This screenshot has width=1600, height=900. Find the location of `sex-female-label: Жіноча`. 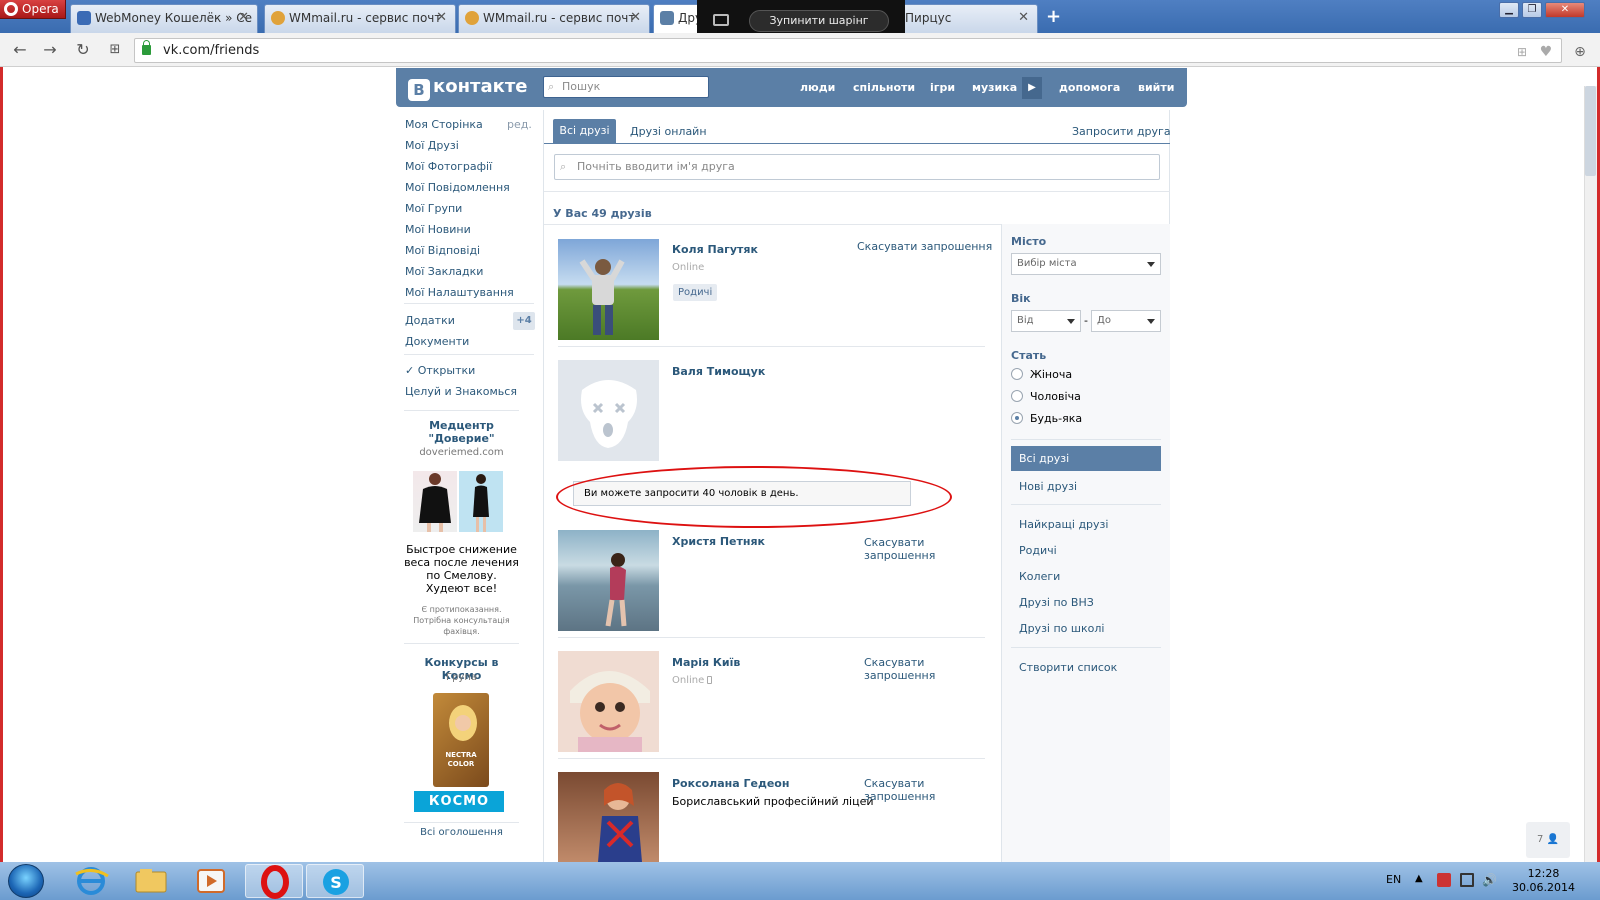

sex-female-label: Жіноча is located at coordinates (1051, 374).